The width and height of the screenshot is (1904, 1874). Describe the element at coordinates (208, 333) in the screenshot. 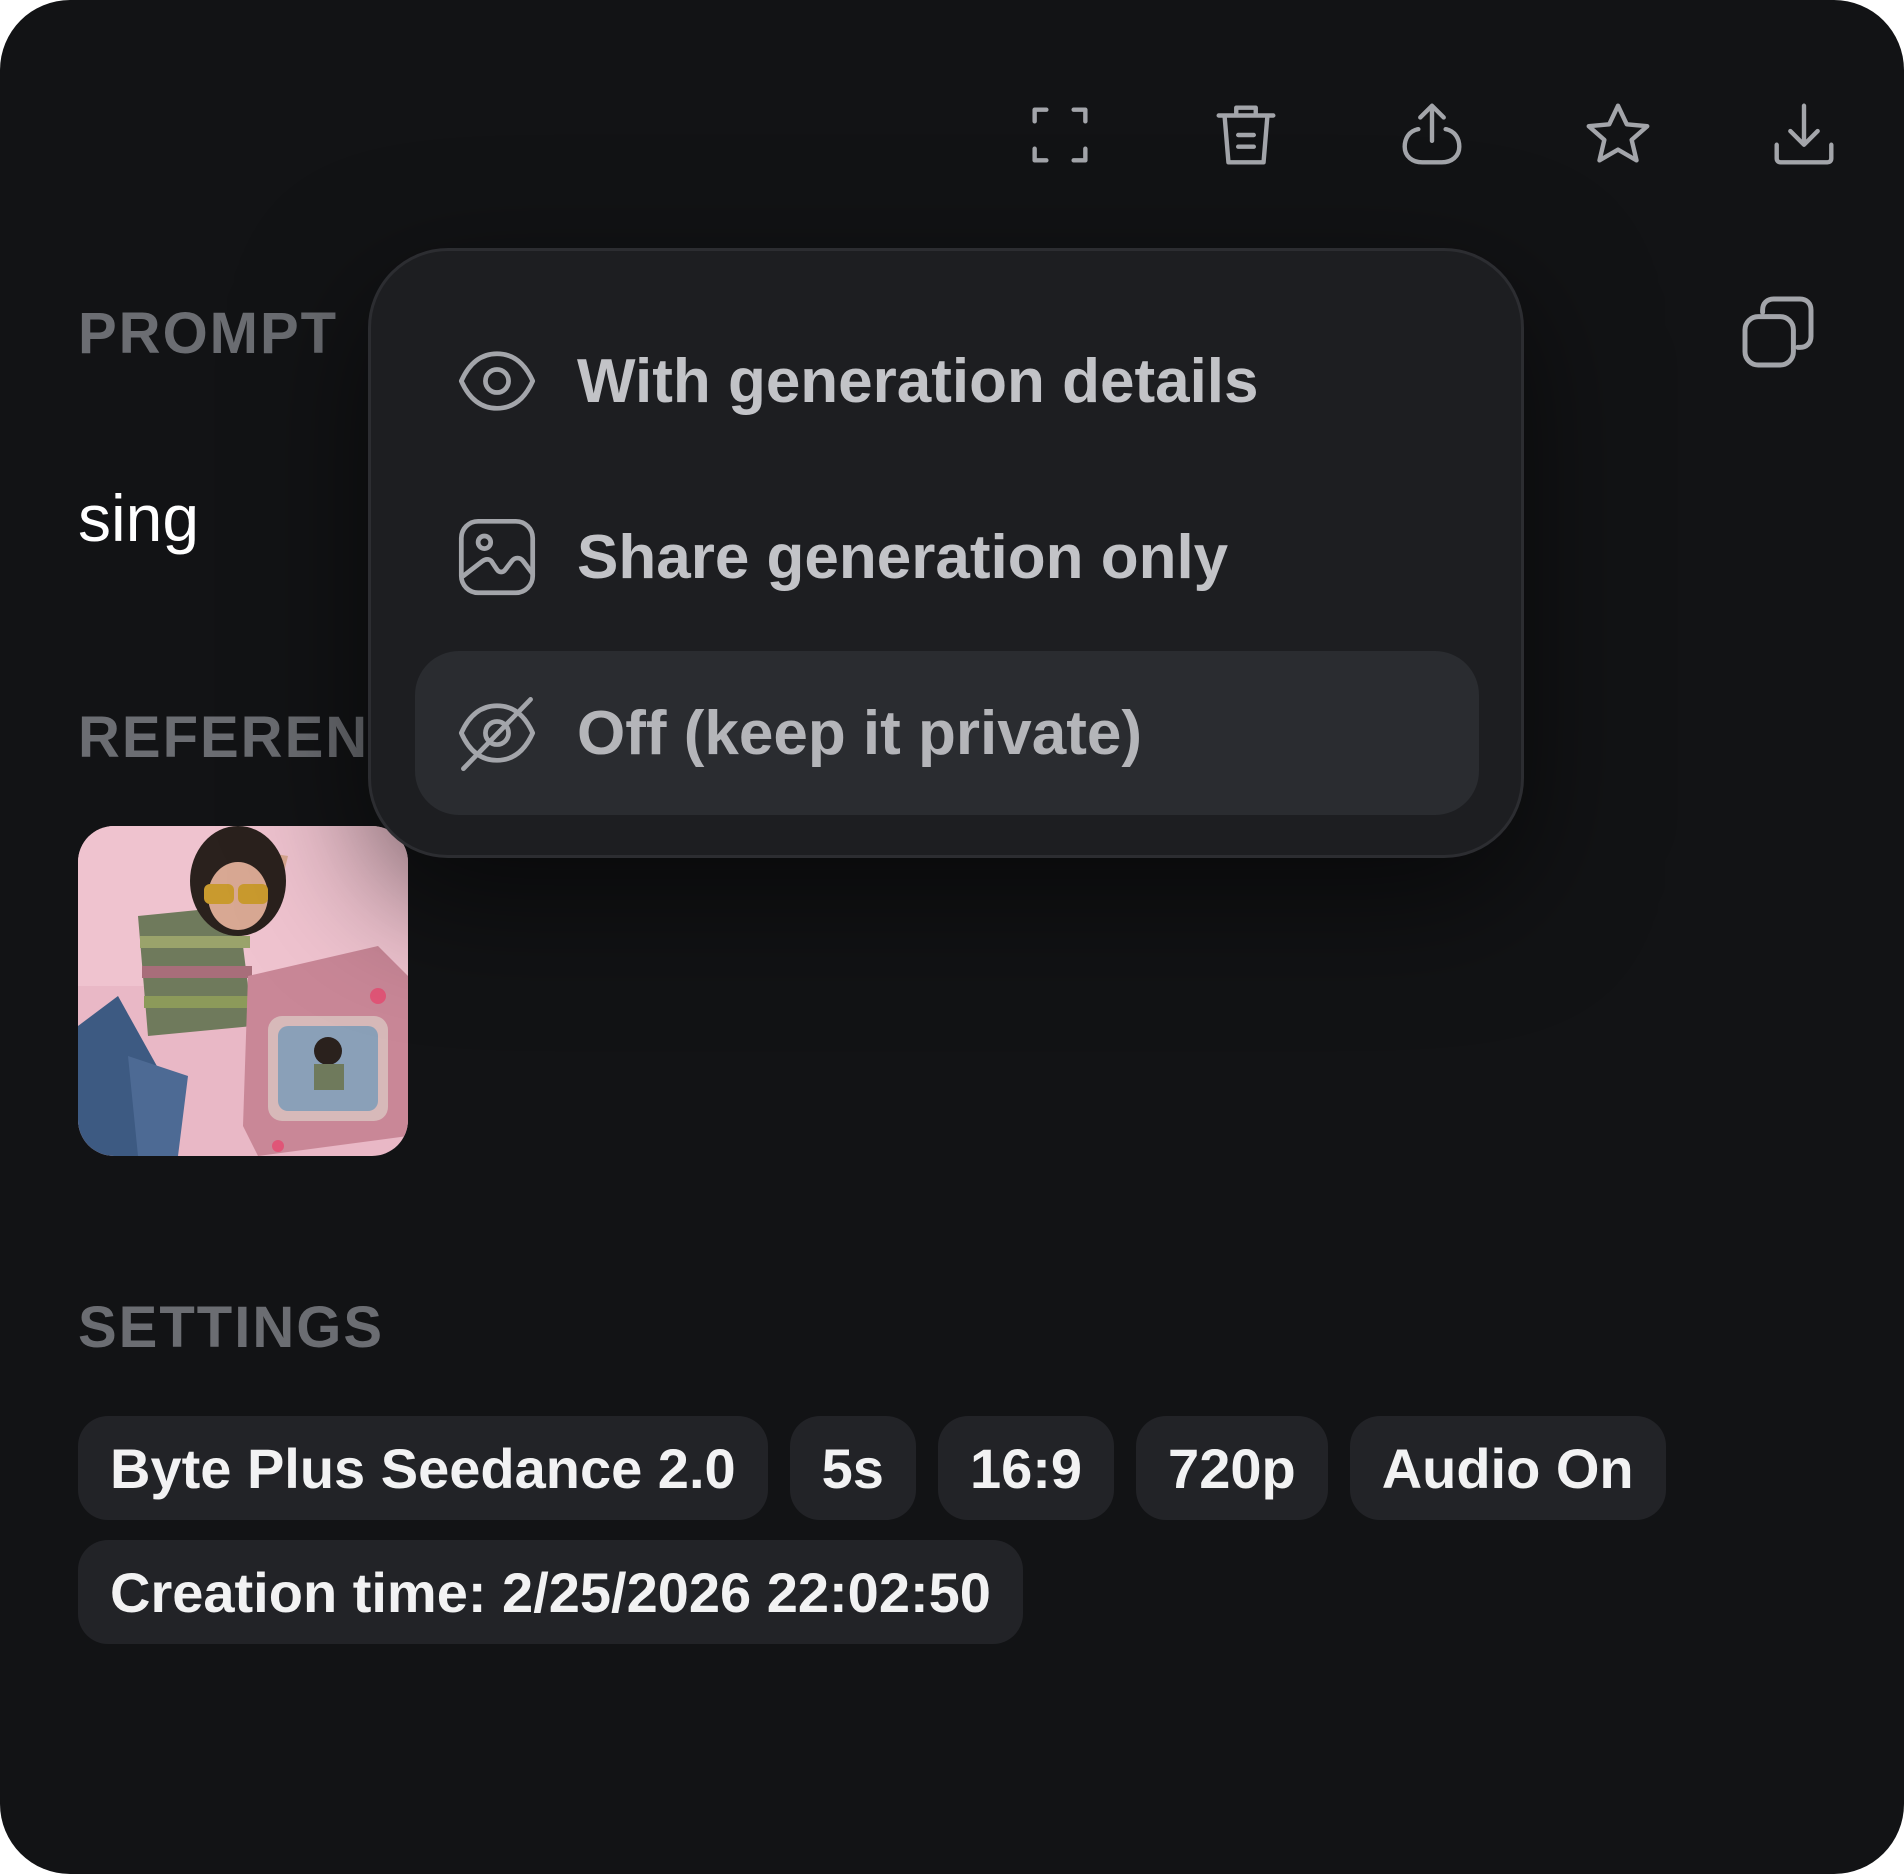

I see `prompt-label: PROMPT` at that location.